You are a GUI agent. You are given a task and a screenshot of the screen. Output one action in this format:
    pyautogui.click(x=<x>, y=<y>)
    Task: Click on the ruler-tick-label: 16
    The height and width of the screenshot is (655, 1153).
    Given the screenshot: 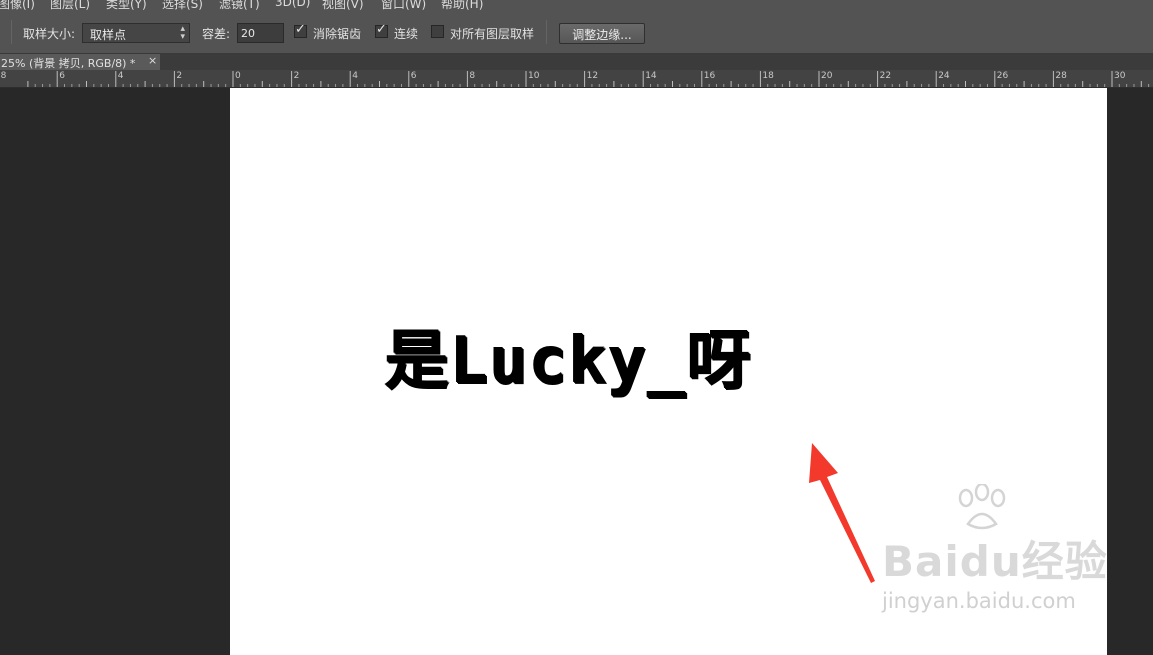 What is the action you would take?
    pyautogui.click(x=709, y=76)
    